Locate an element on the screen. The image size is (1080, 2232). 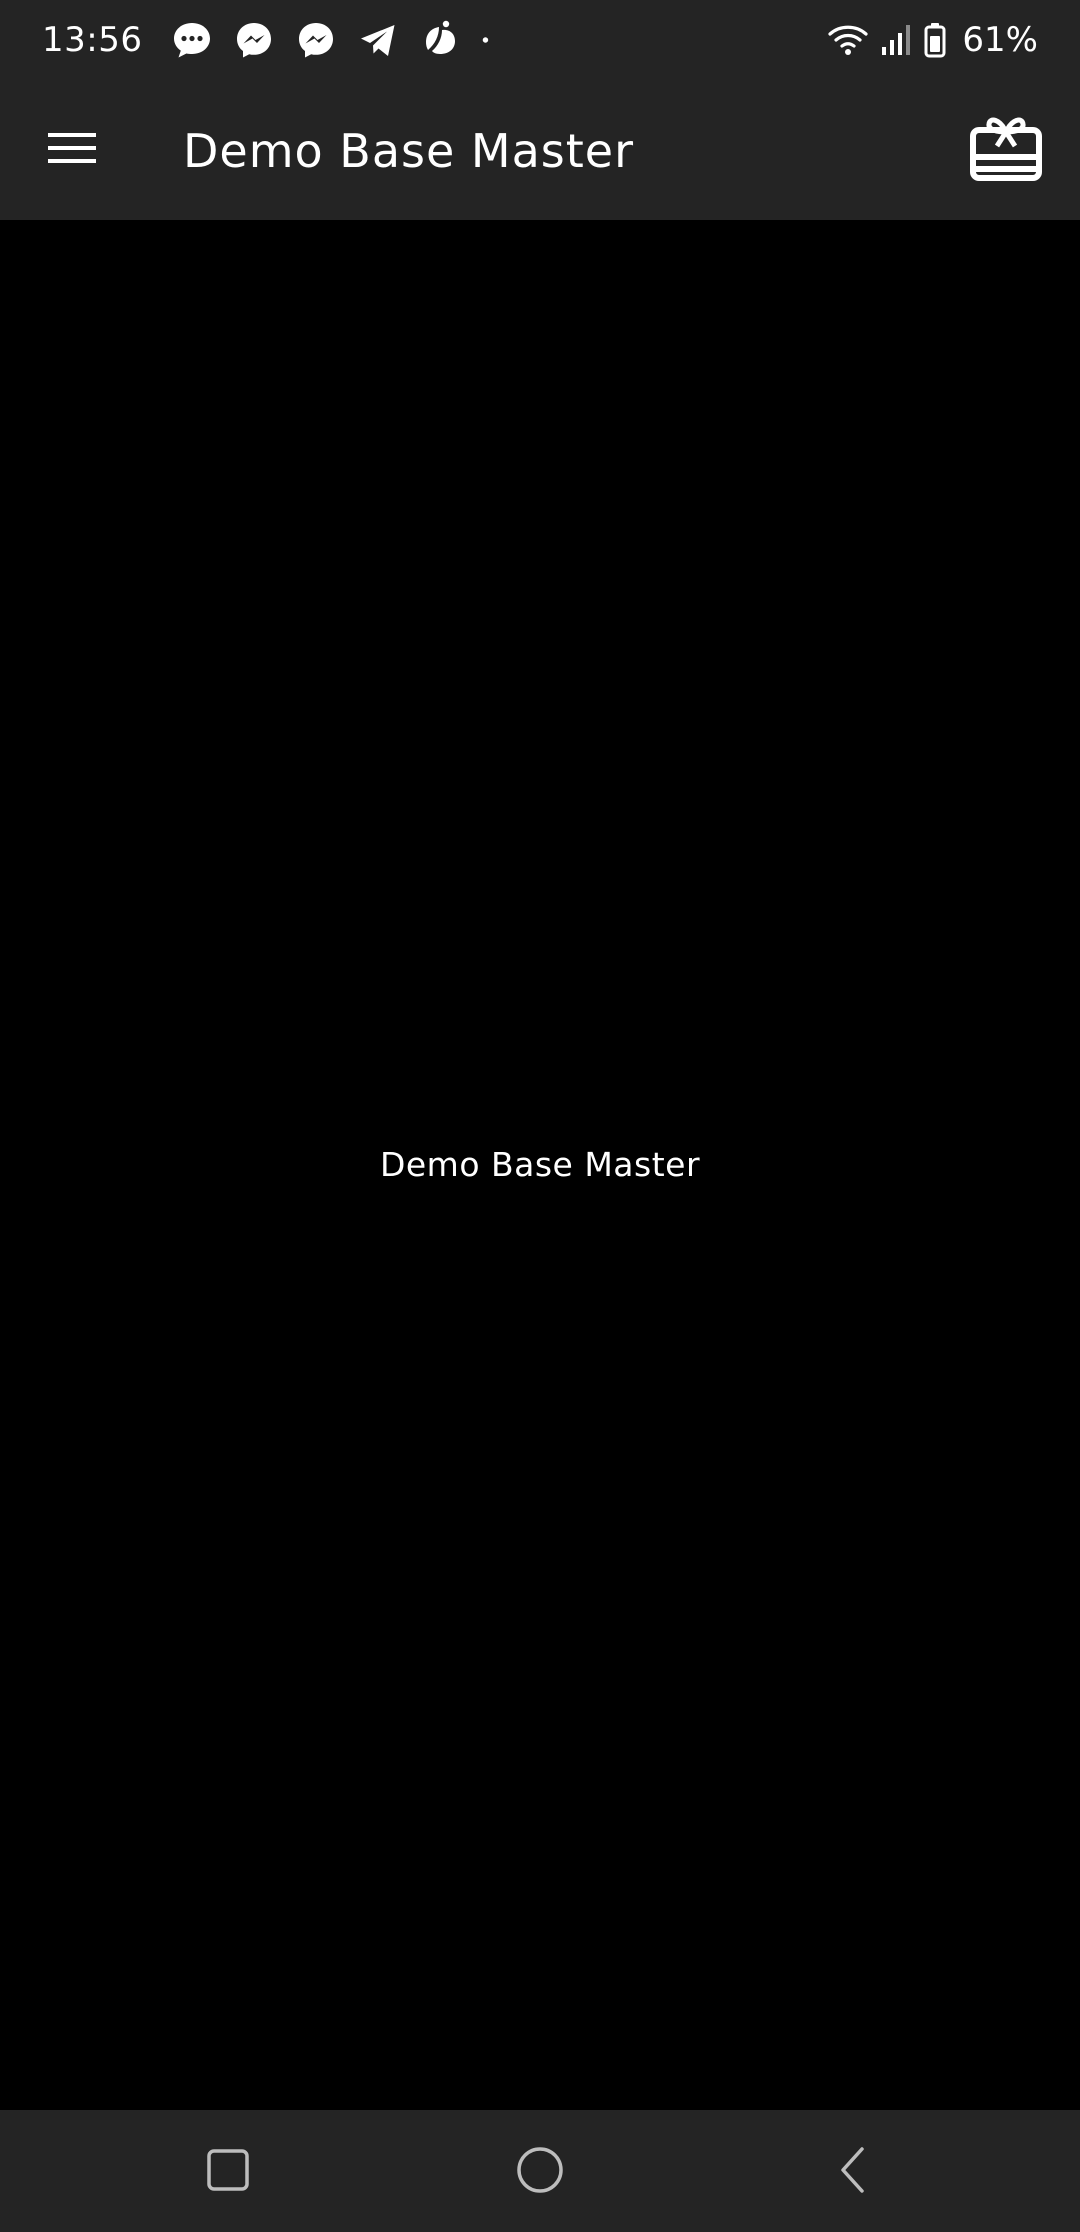
message-icon is located at coordinates (192, 40).